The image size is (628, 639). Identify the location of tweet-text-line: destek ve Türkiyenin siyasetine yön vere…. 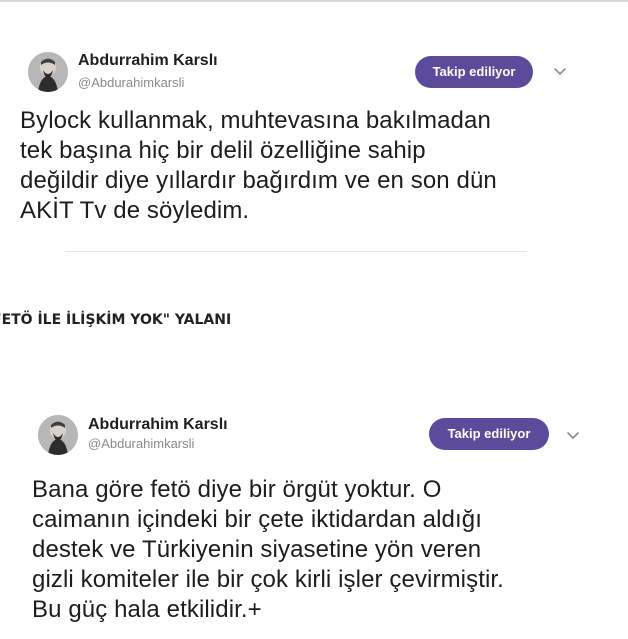
(257, 549).